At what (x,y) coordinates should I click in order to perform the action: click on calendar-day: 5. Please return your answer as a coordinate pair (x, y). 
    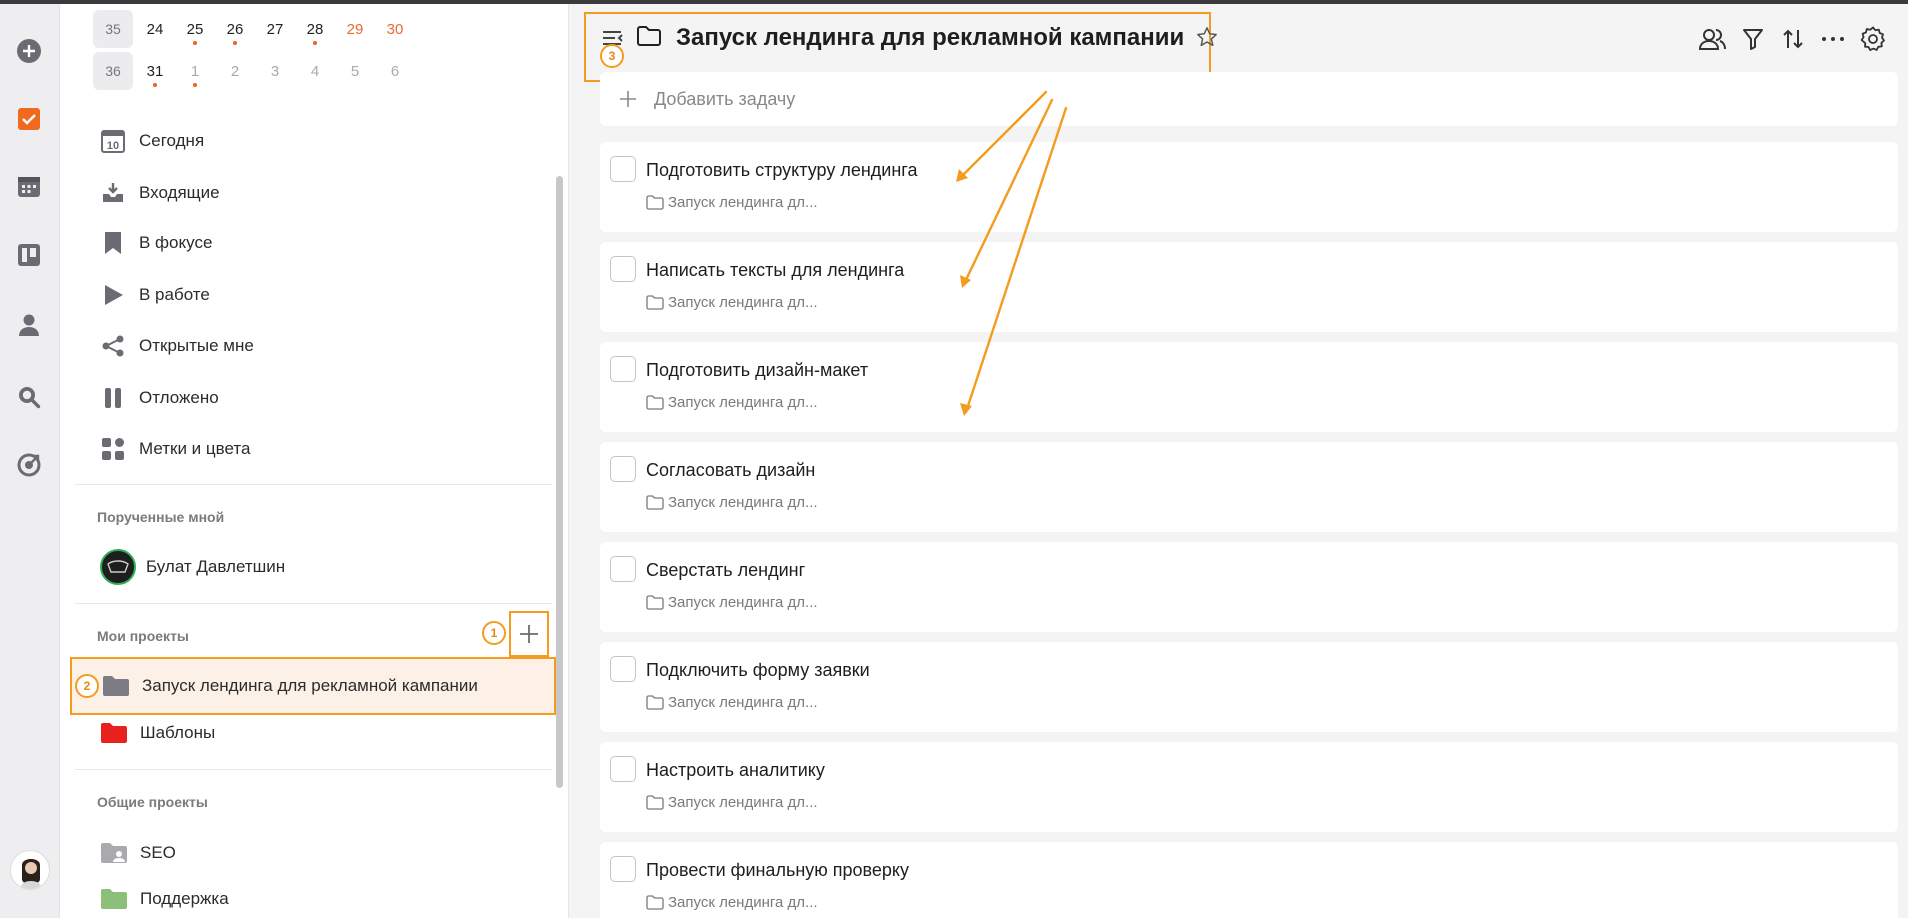
    Looking at the image, I should click on (355, 71).